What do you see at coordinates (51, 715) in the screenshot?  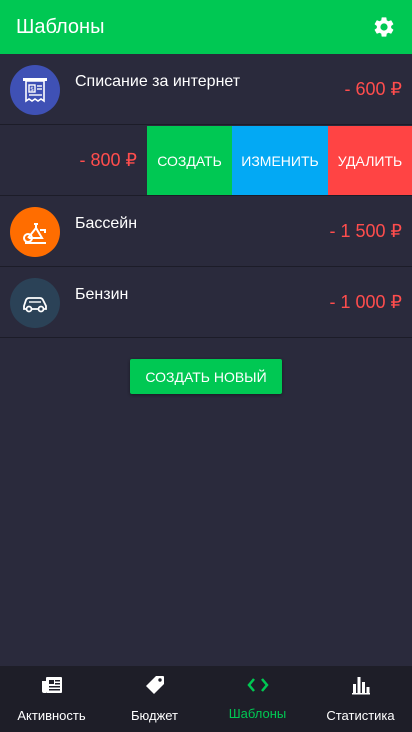 I see `nav-label: Активность` at bounding box center [51, 715].